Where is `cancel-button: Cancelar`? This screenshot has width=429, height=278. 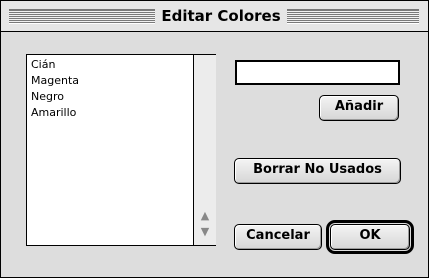 cancel-button: Cancelar is located at coordinates (278, 237).